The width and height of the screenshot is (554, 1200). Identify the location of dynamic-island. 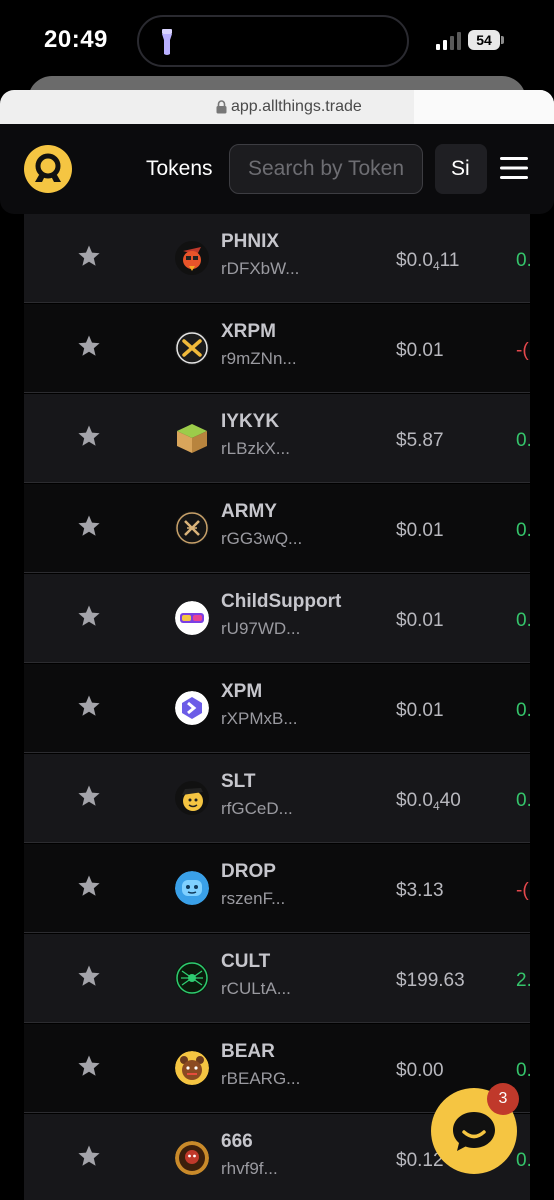
(273, 41).